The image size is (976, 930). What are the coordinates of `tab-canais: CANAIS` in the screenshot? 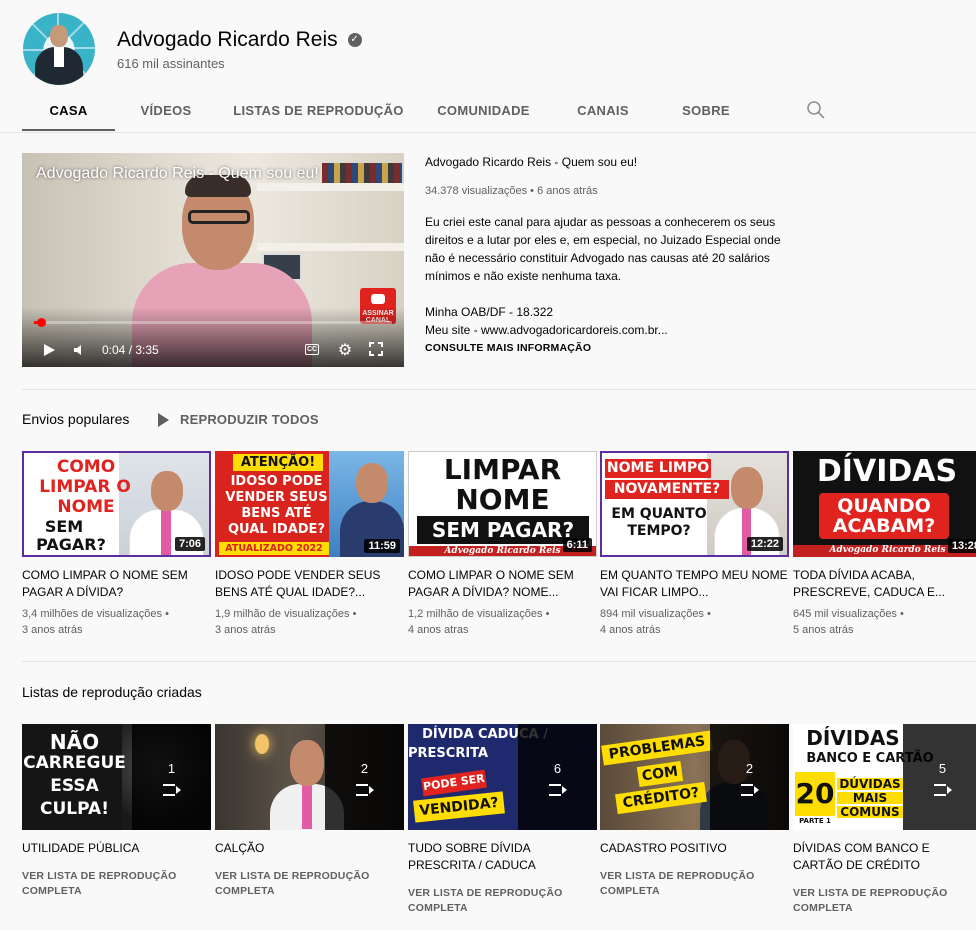 It's located at (603, 110).